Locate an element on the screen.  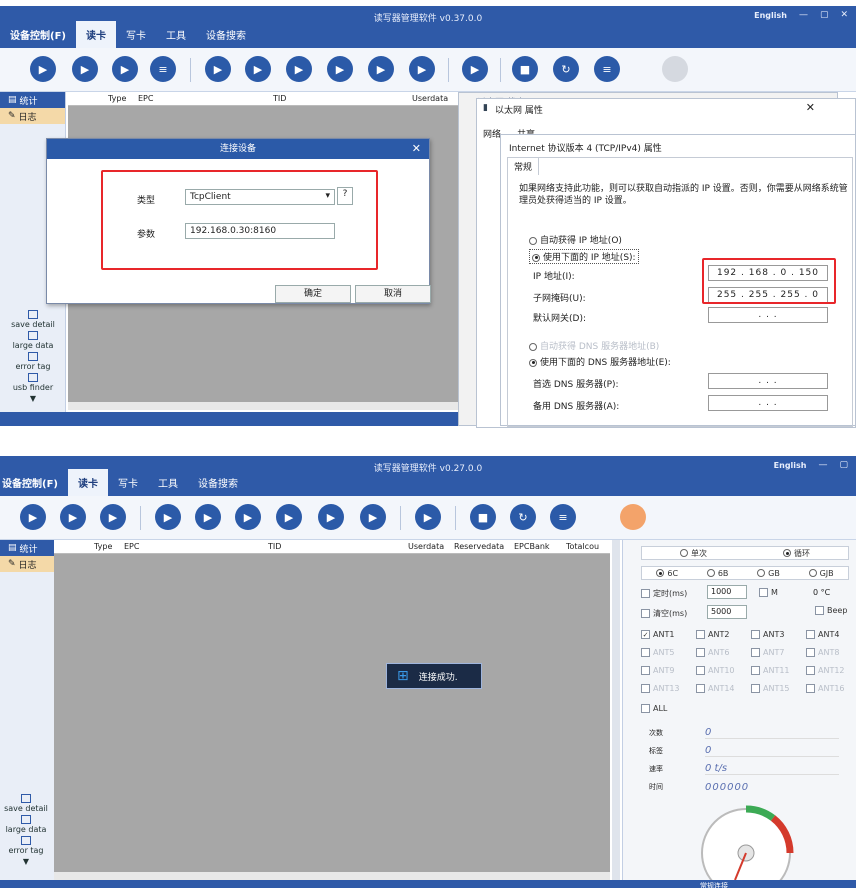
usb-finder-button: usb finder is located at coordinates (33, 382).